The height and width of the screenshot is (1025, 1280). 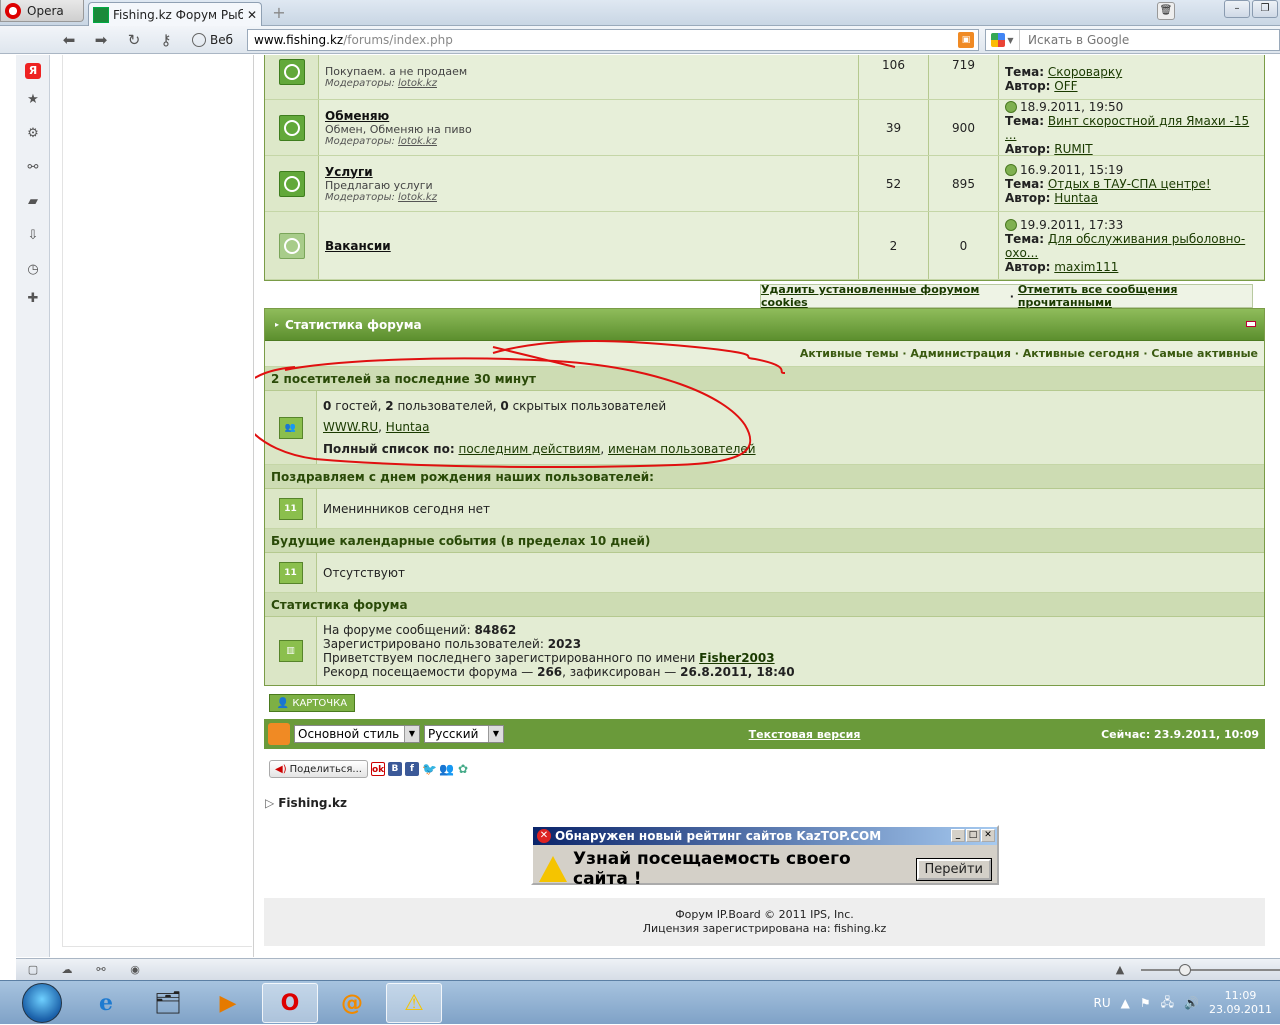 I want to click on history-clock-icon: ◷, so click(x=33, y=270).